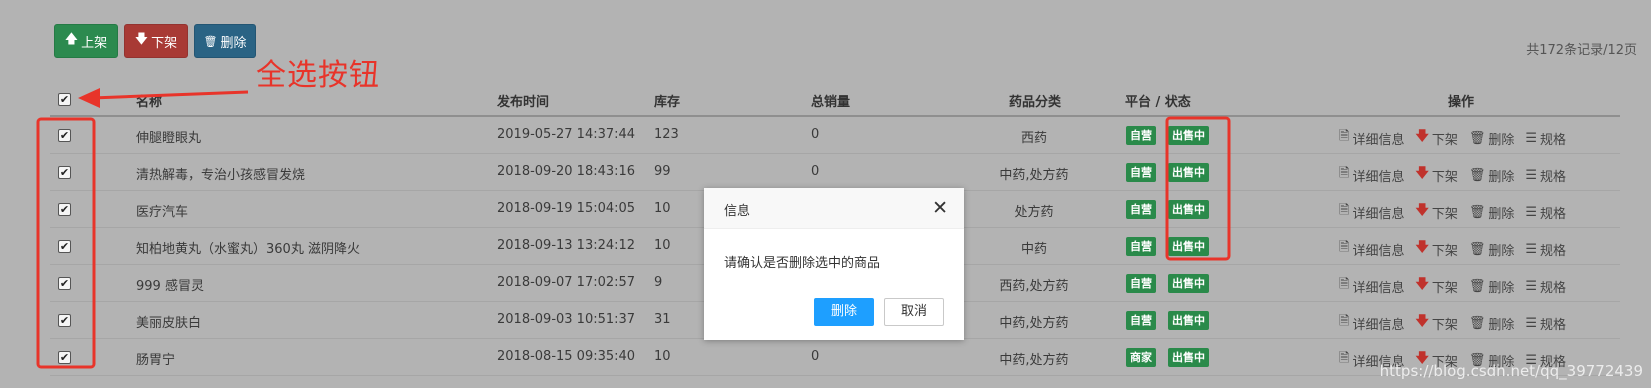 The image size is (1651, 388). Describe the element at coordinates (662, 208) in the screenshot. I see `stock: 10` at that location.